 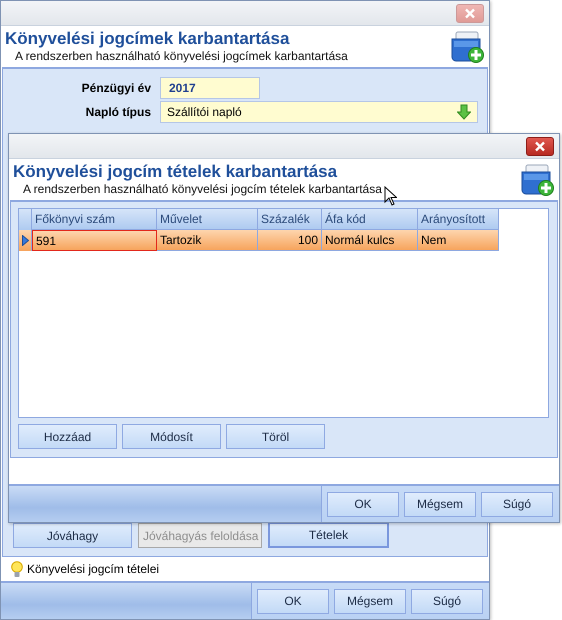 I want to click on down-arrow-icon, so click(x=464, y=112).